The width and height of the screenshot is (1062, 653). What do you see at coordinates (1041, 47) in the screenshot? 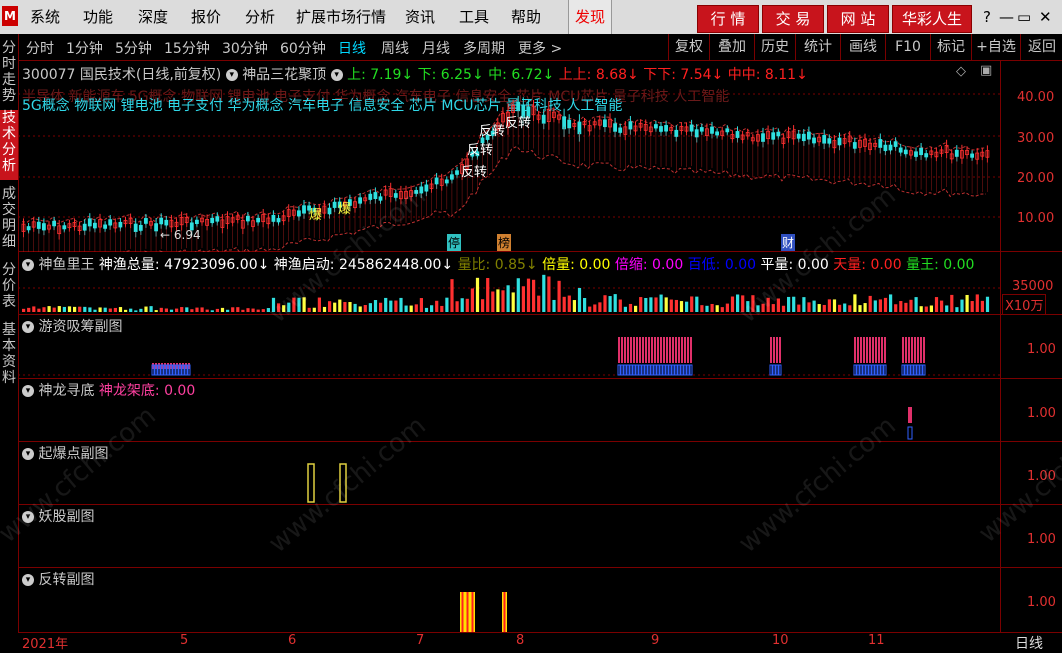
I see `back-button: 返回` at bounding box center [1041, 47].